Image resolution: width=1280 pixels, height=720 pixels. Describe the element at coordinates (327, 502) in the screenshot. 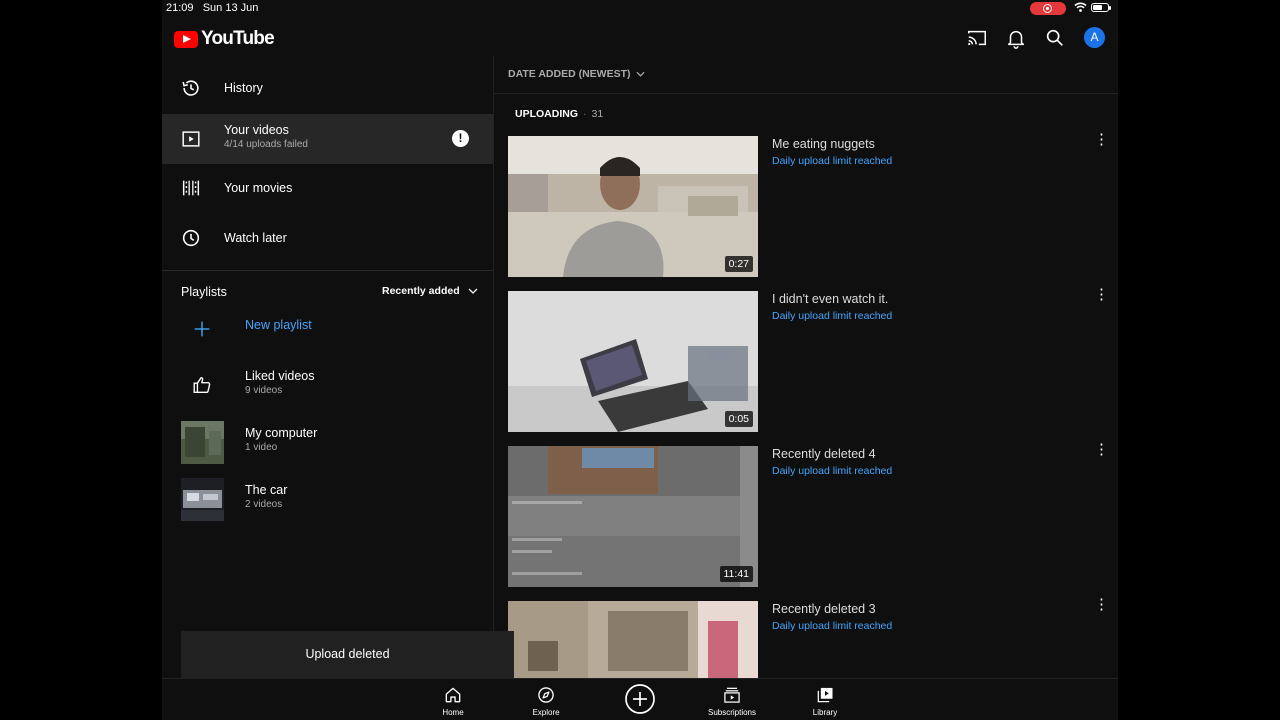

I see `playlist-the-car: The car 2 videos` at that location.